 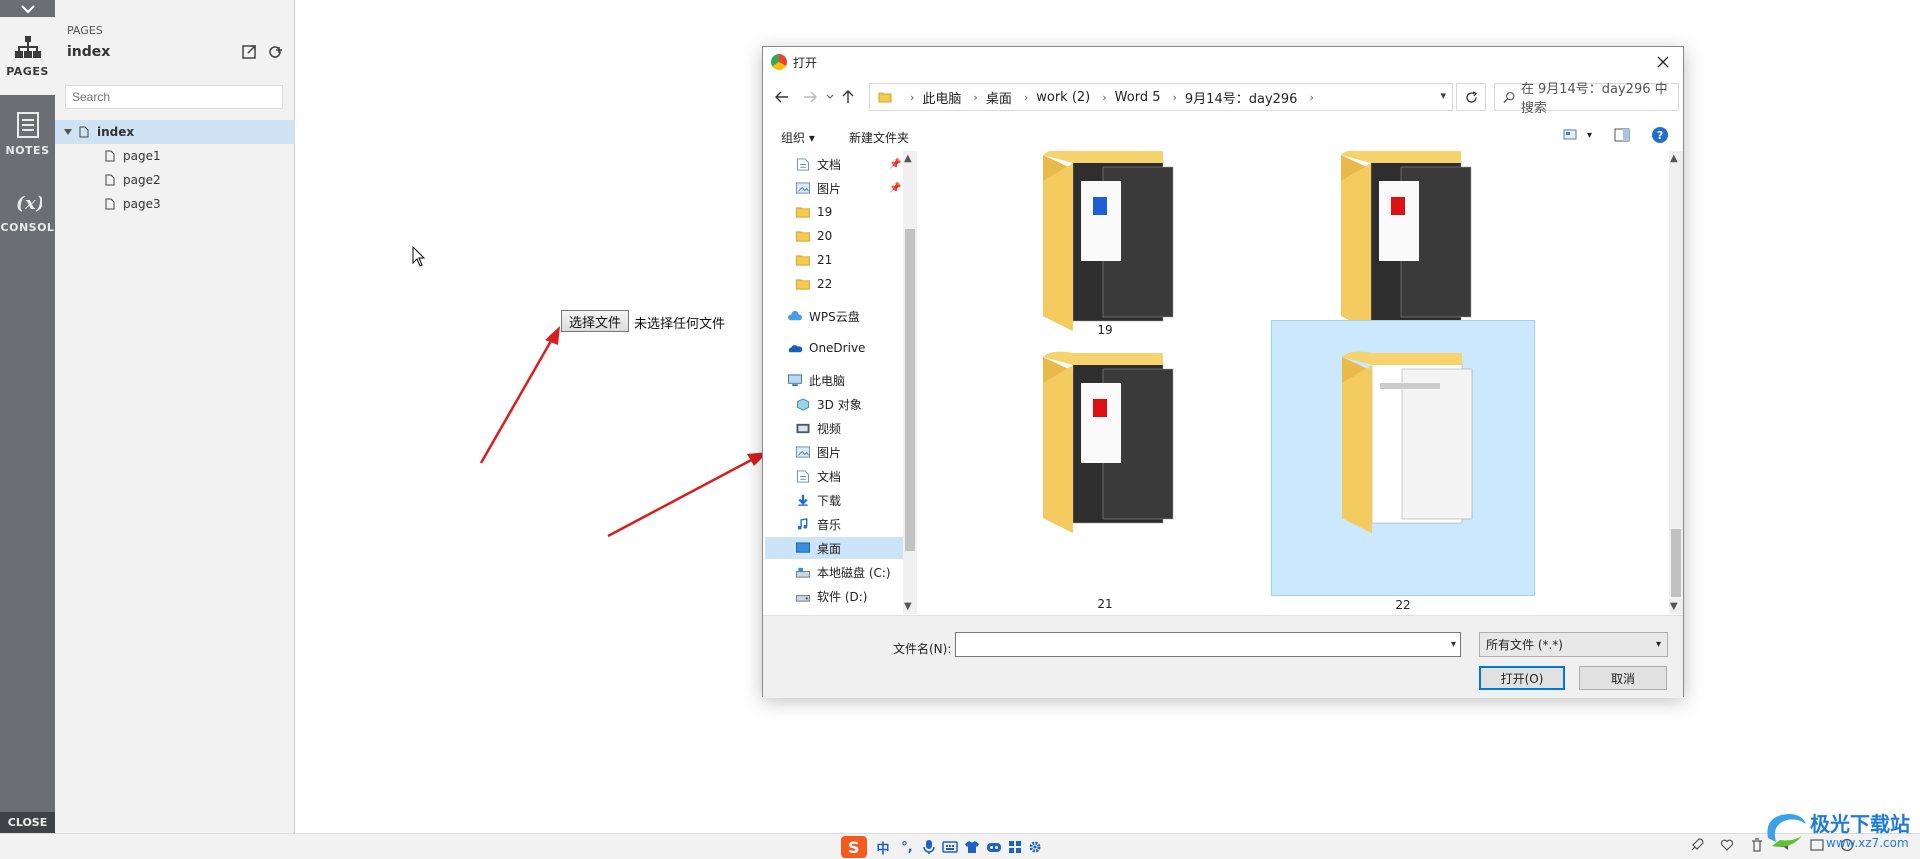 What do you see at coordinates (879, 137) in the screenshot?
I see `new-folder-button: 新建文件夹` at bounding box center [879, 137].